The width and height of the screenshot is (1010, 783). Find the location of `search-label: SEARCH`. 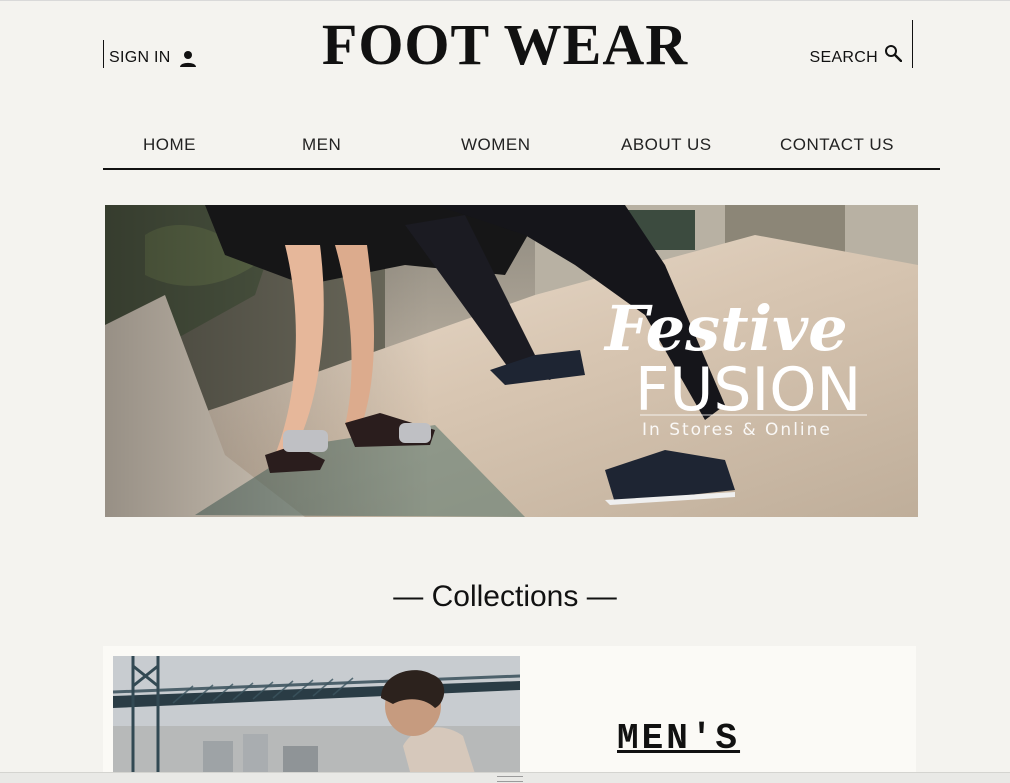

search-label: SEARCH is located at coordinates (843, 57).